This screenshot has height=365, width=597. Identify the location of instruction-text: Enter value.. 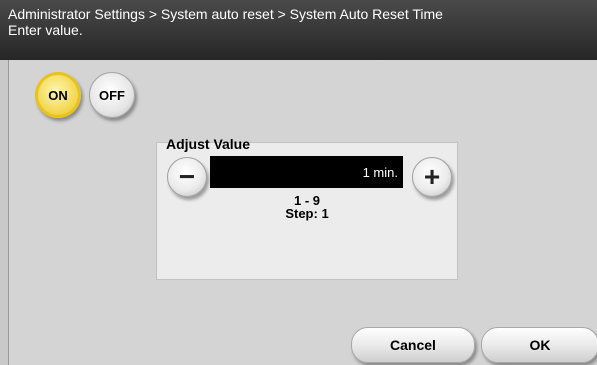
(45, 30).